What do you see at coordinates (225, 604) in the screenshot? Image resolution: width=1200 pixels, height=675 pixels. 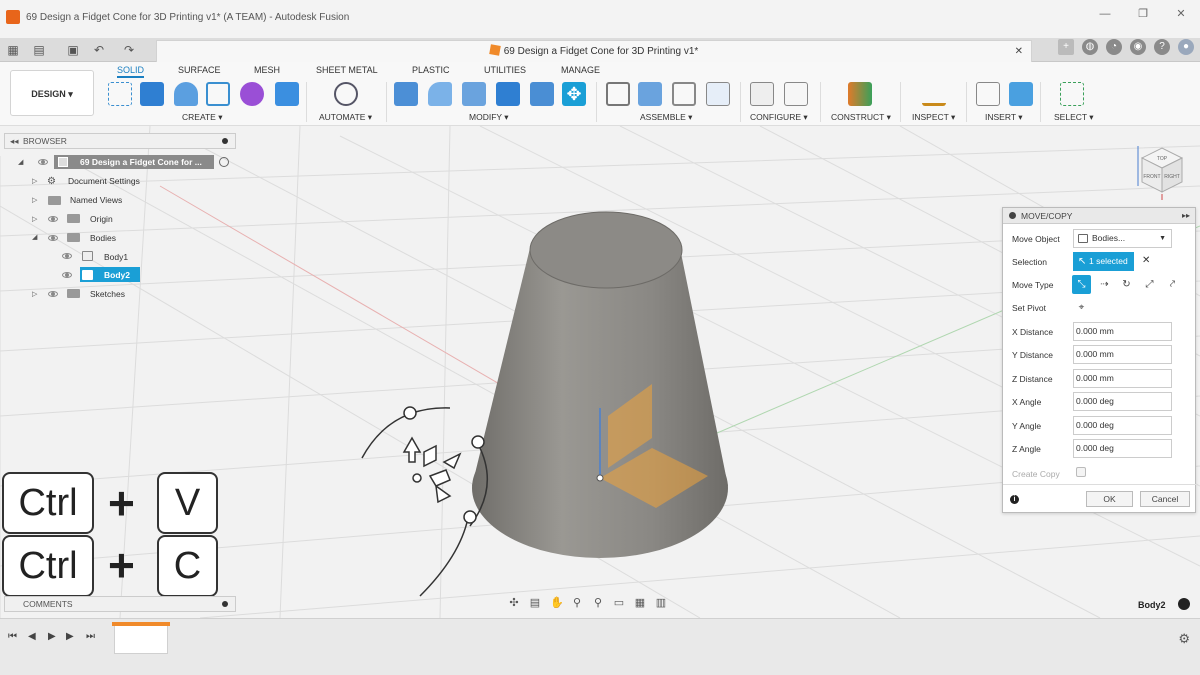 I see `add-comment-icon` at bounding box center [225, 604].